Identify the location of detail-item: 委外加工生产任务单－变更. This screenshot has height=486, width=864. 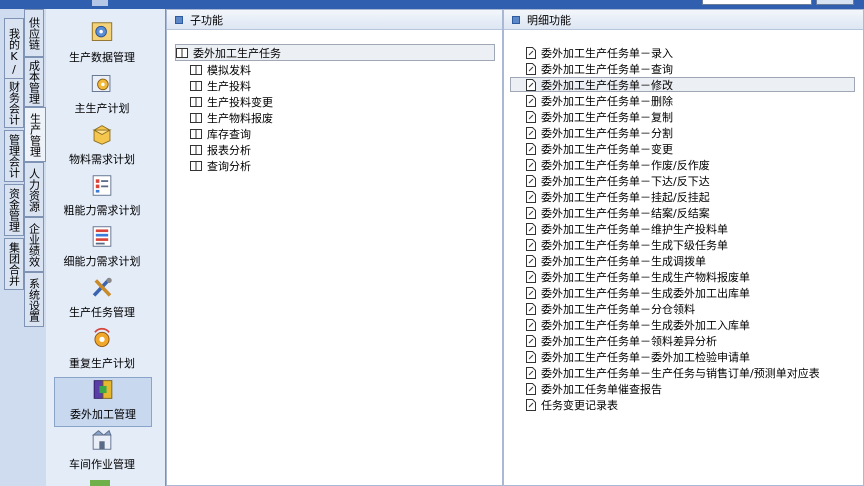
(599, 148).